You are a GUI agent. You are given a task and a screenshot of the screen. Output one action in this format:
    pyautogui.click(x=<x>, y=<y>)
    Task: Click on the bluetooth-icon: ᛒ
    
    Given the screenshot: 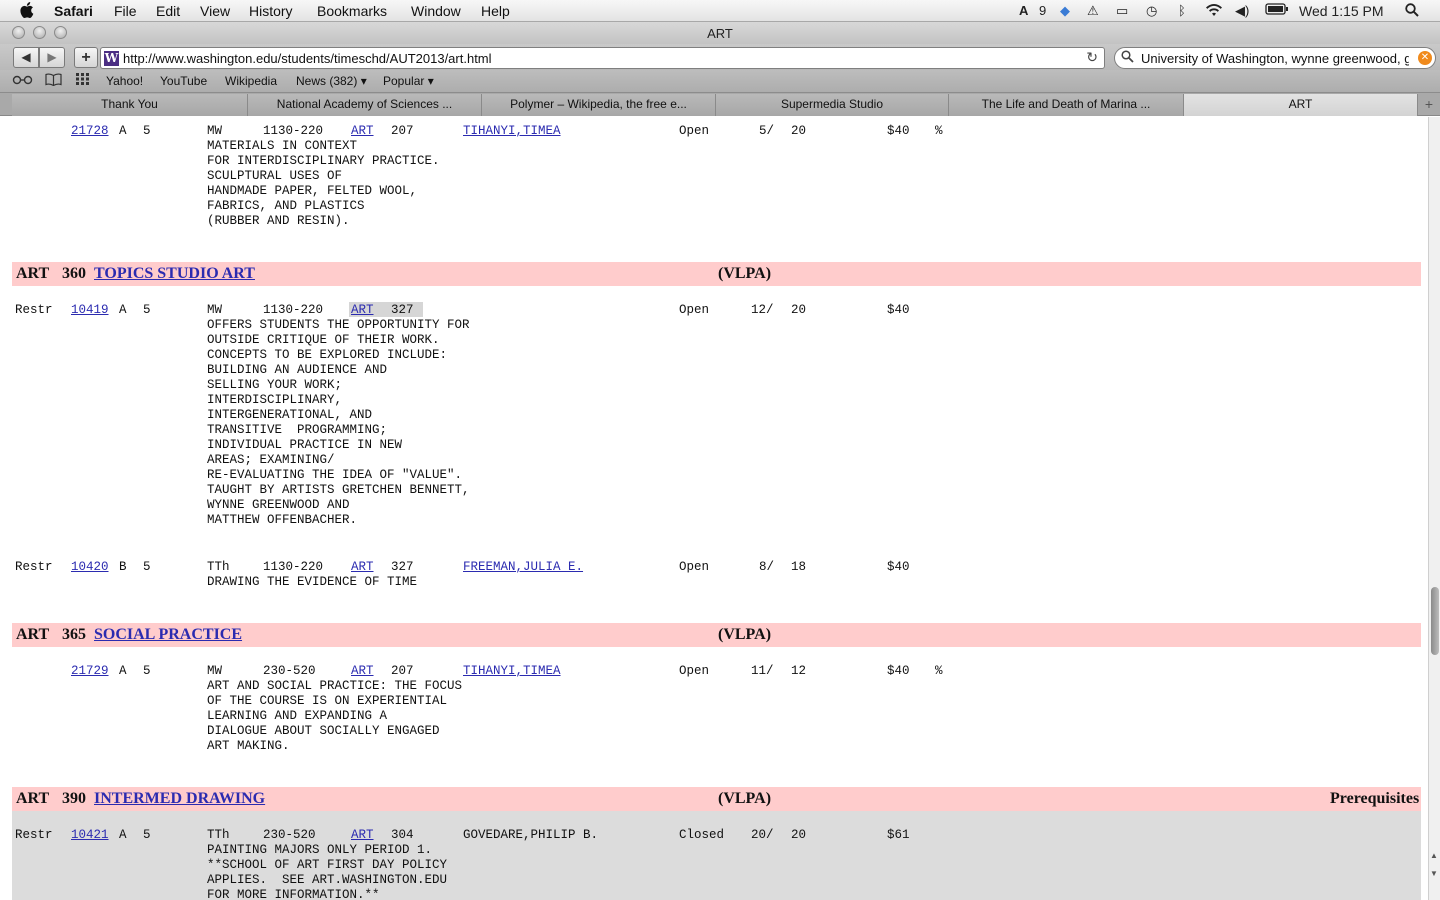 What is the action you would take?
    pyautogui.click(x=1182, y=10)
    